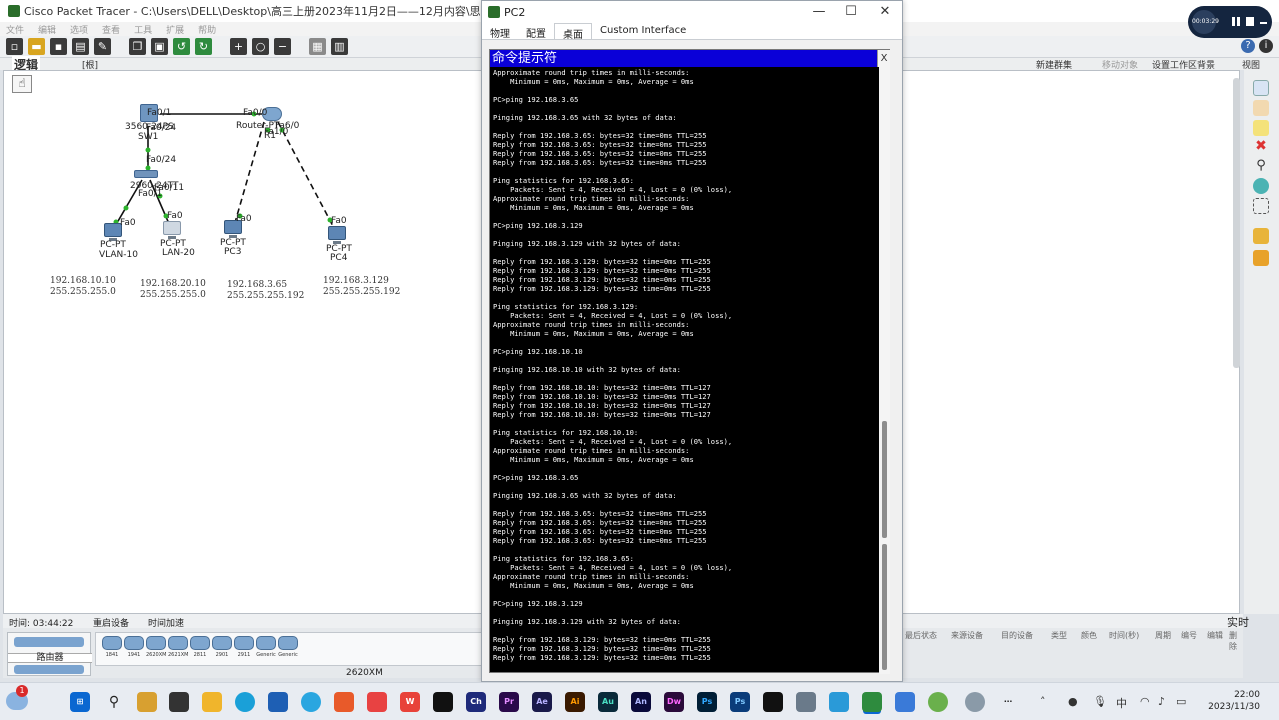 Image resolution: width=1279 pixels, height=720 pixels. I want to click on router-model-tile: 2901, so click(222, 648).